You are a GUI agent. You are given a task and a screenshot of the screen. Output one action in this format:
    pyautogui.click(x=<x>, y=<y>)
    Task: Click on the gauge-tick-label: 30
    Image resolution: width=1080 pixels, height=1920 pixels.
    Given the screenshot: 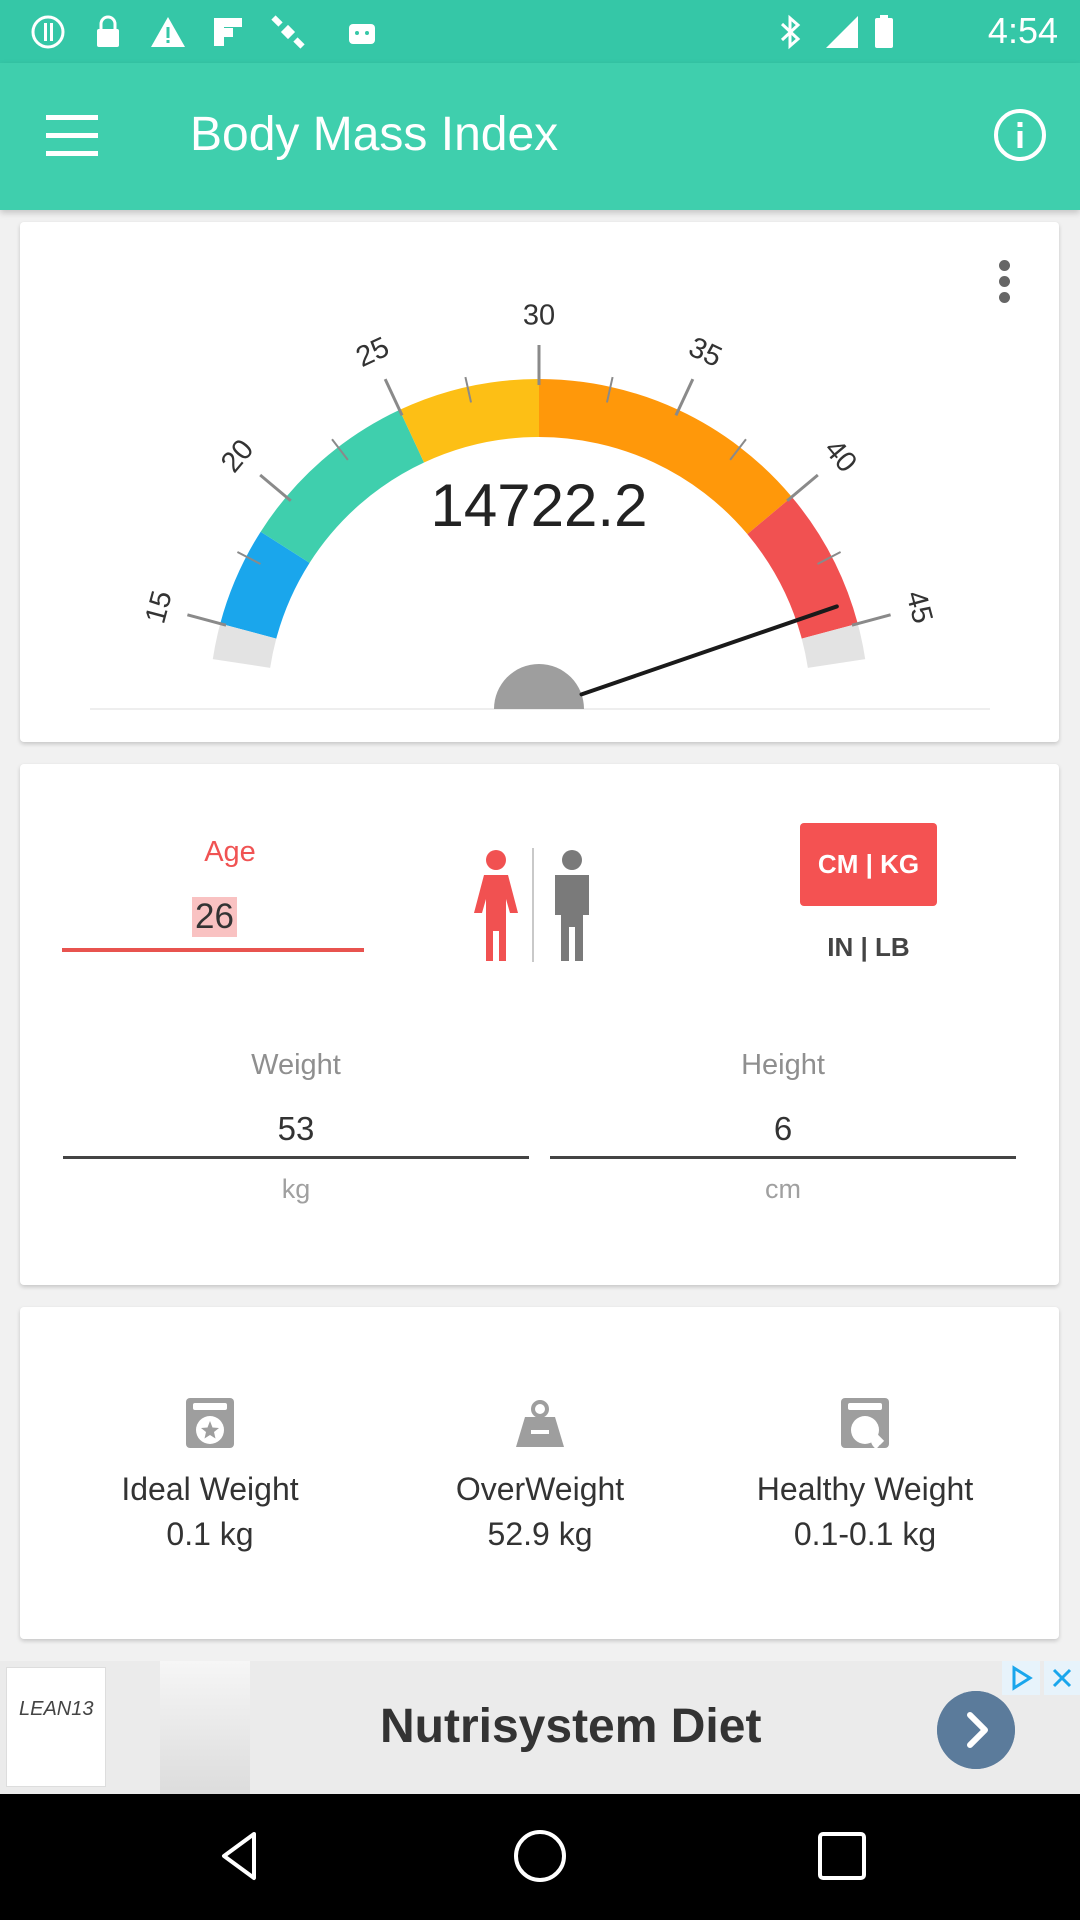 What is the action you would take?
    pyautogui.click(x=539, y=316)
    